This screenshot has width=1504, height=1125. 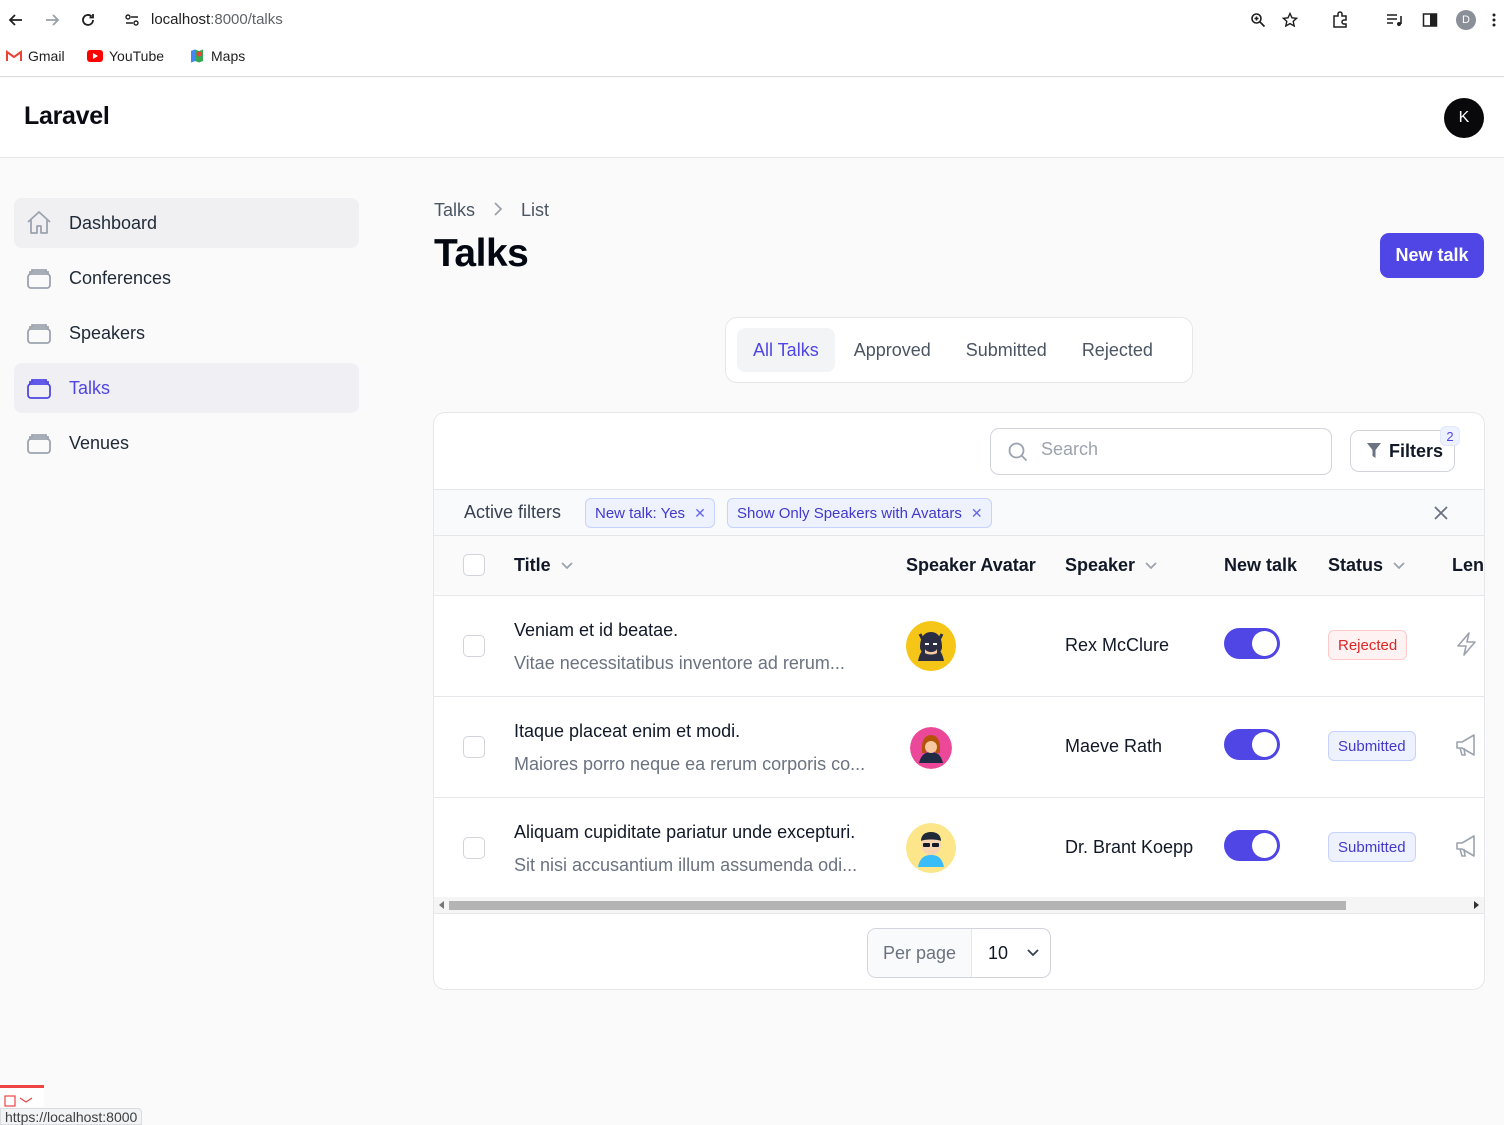 What do you see at coordinates (181, 19) in the screenshot?
I see `url-host: localhost` at bounding box center [181, 19].